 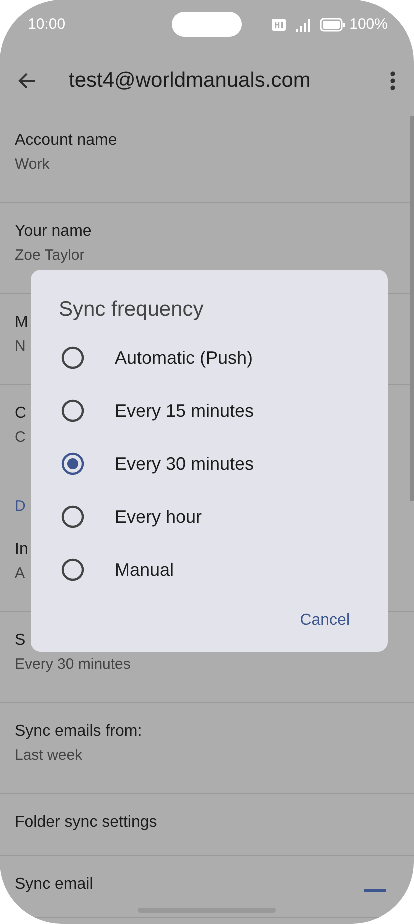 I want to click on setting-value: N, so click(x=20, y=347).